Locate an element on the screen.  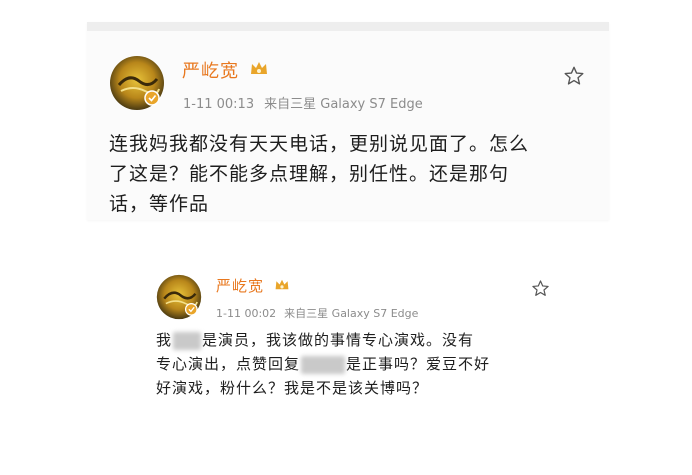
post-meta: 1-11 00:13 来自三星 Galaxy S7 Edge is located at coordinates (303, 102).